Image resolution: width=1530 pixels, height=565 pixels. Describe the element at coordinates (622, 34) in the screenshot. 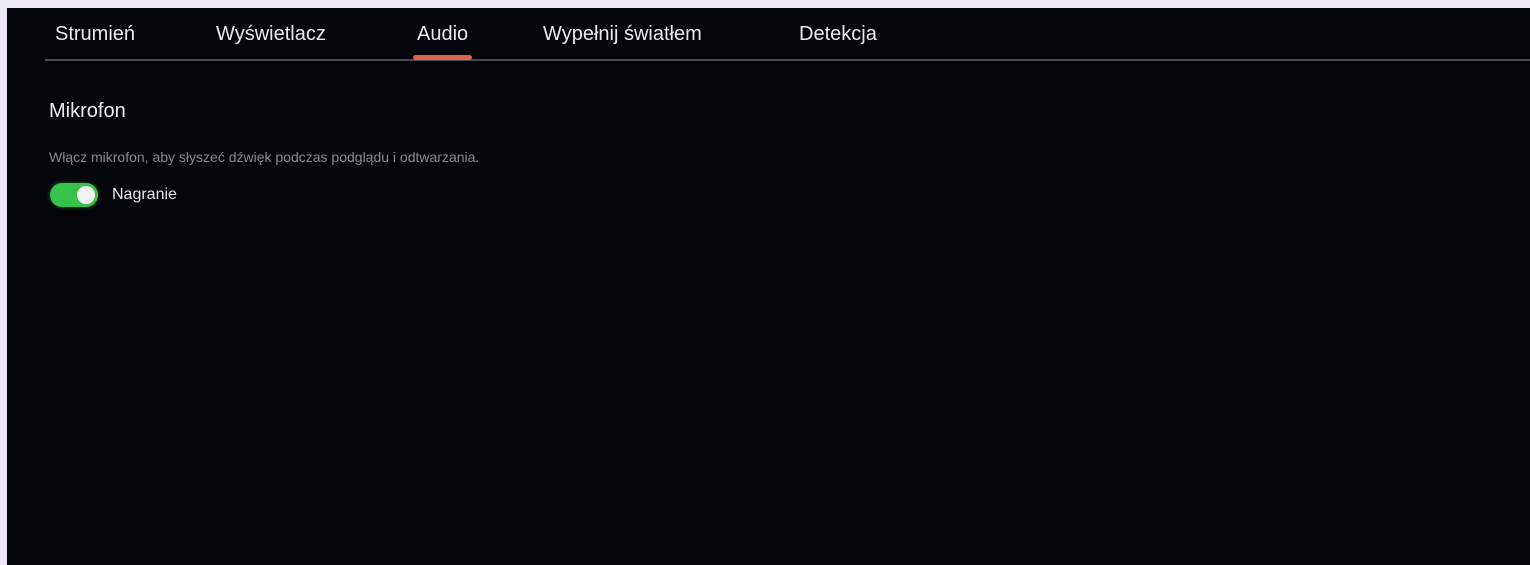

I see `tab-wypelnij-swiatlem: Wypełnij światłem` at that location.